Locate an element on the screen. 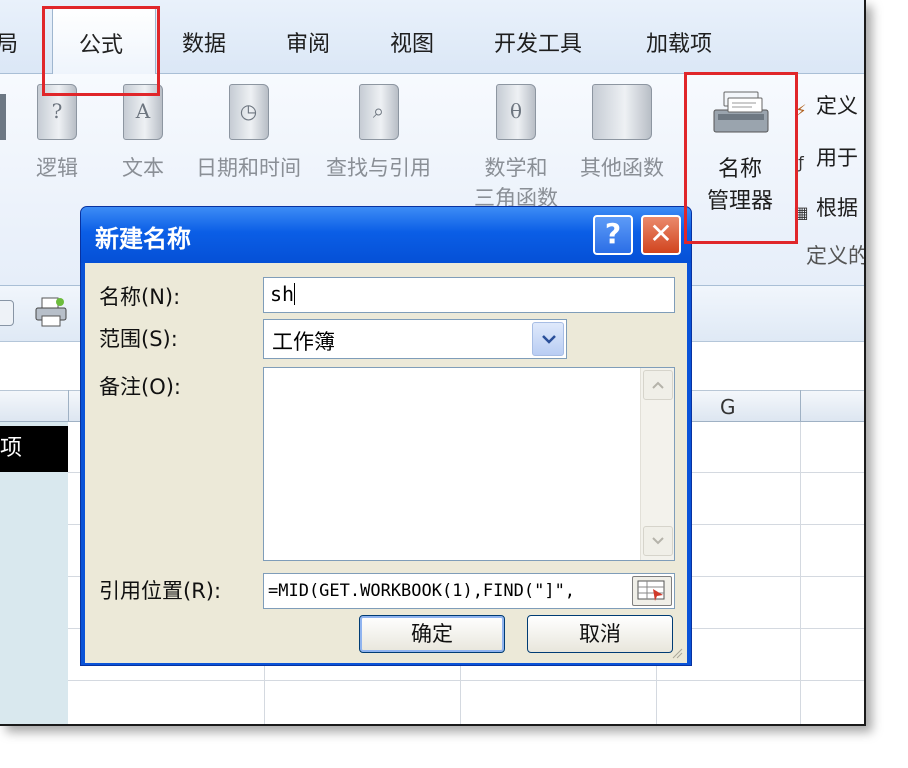 The height and width of the screenshot is (768, 908). refers-to-input: =MID(GET.WORKBOOK(1),FIND("]", is located at coordinates (469, 591).